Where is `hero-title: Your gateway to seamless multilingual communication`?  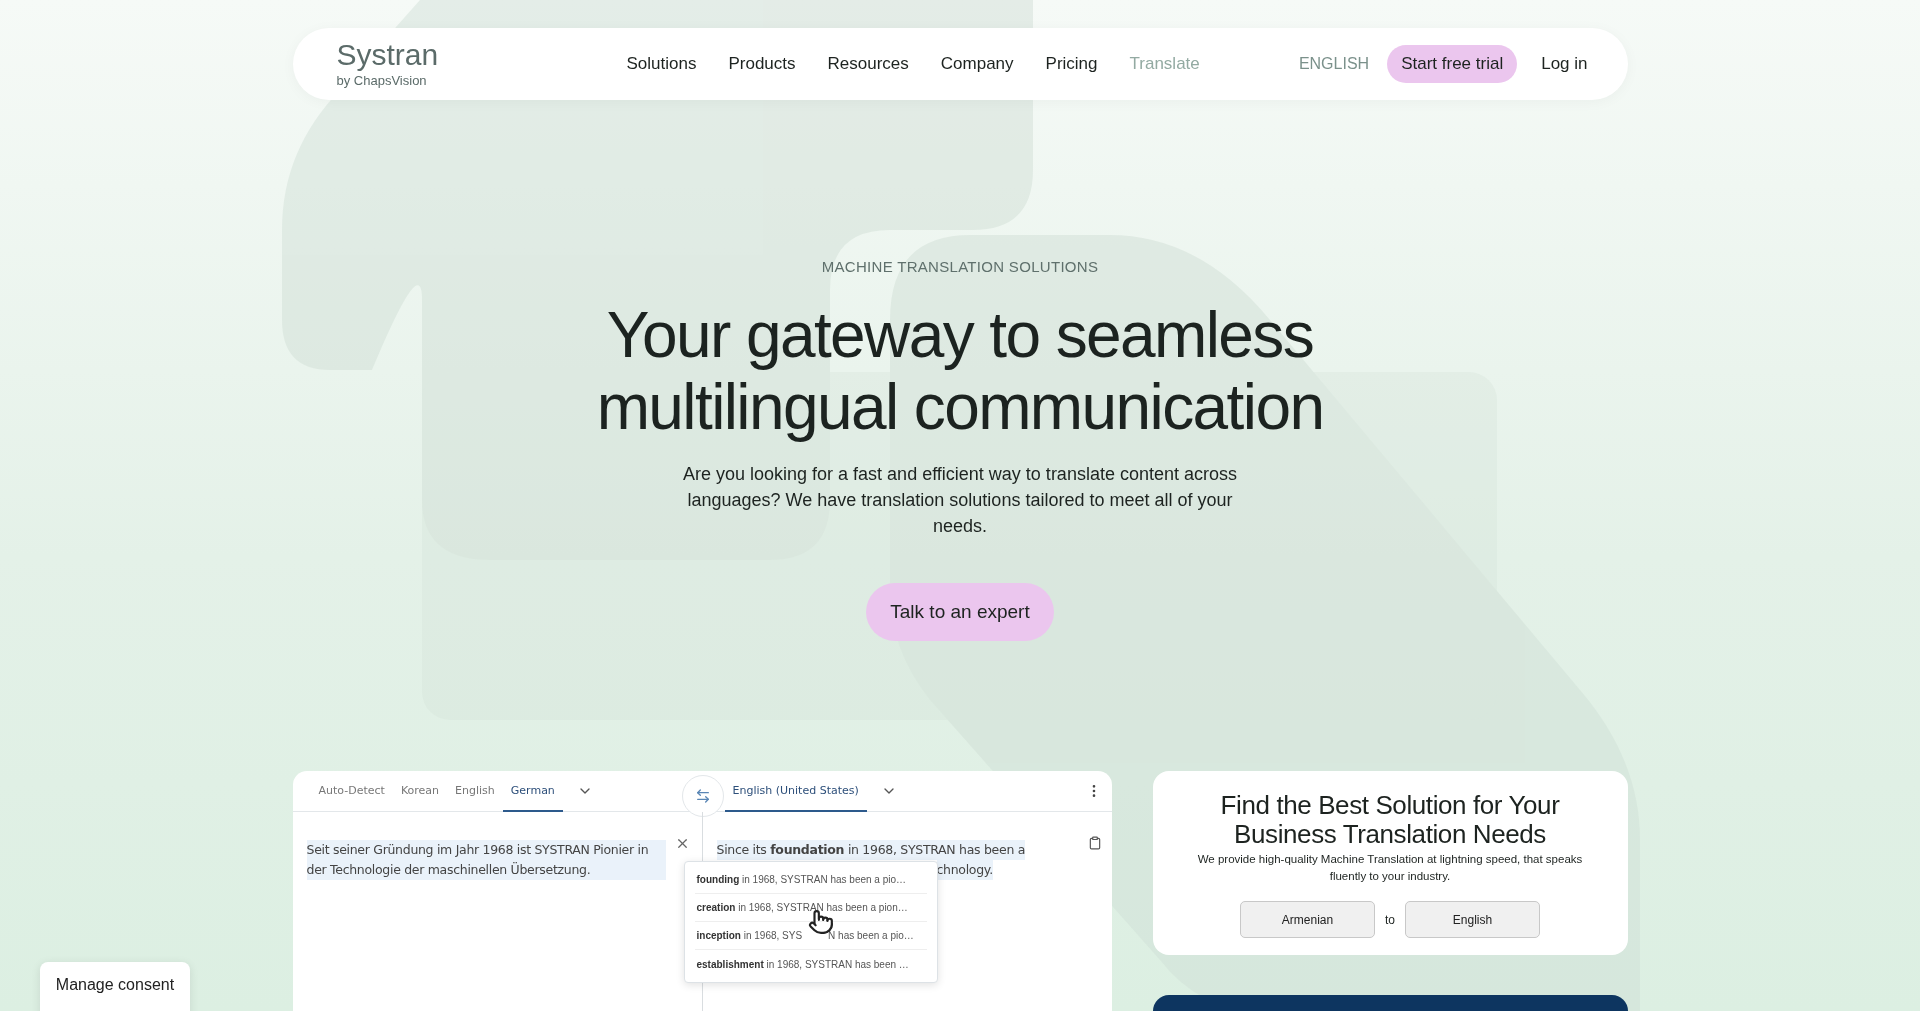 hero-title: Your gateway to seamless multilingual communication is located at coordinates (960, 371).